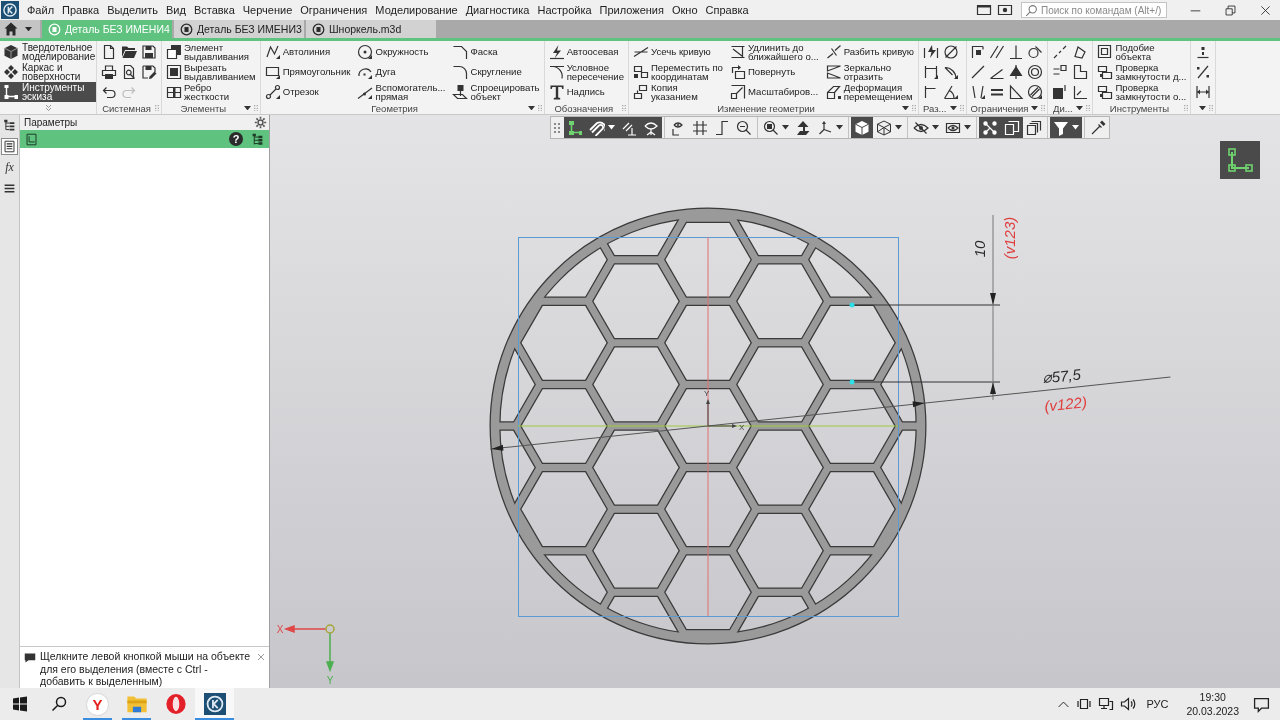 The height and width of the screenshot is (720, 1280). What do you see at coordinates (1240, 160) in the screenshot?
I see `sketch-mode-icon` at bounding box center [1240, 160].